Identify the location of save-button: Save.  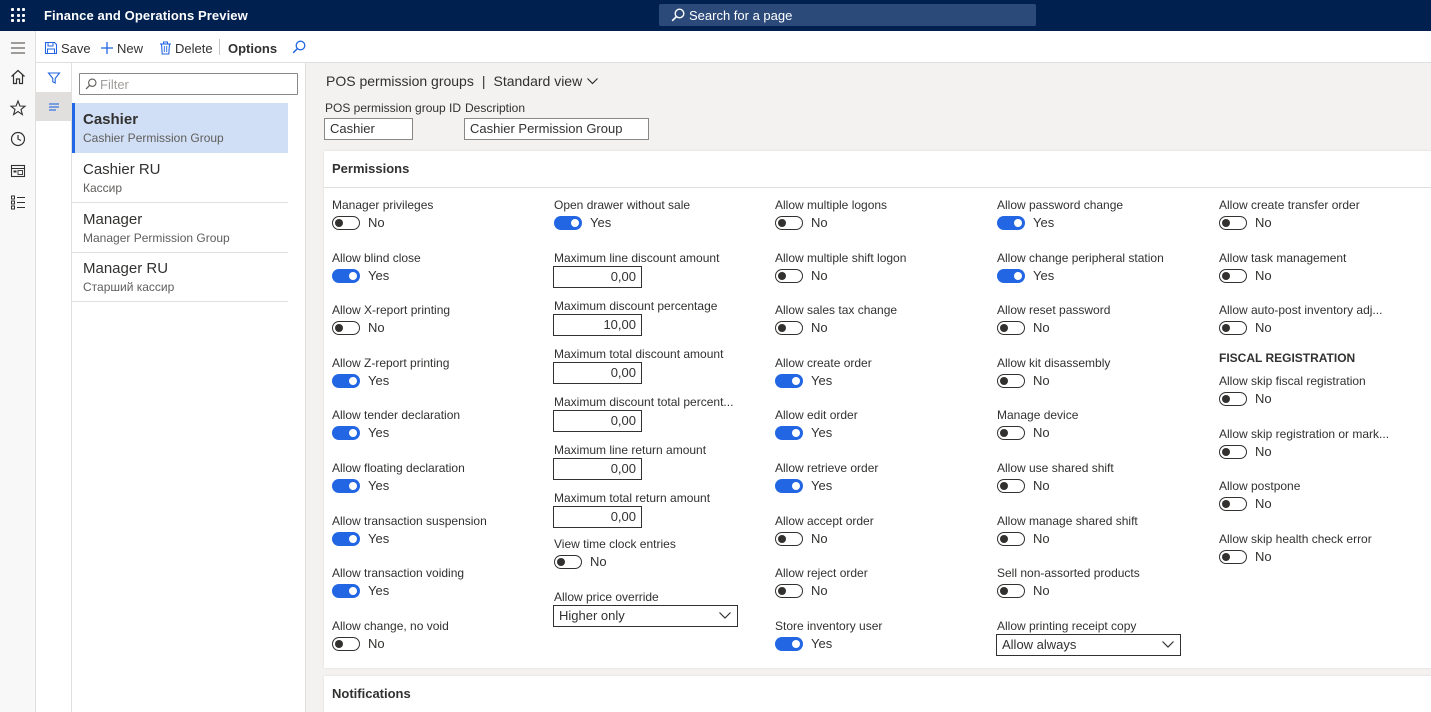
(67, 48).